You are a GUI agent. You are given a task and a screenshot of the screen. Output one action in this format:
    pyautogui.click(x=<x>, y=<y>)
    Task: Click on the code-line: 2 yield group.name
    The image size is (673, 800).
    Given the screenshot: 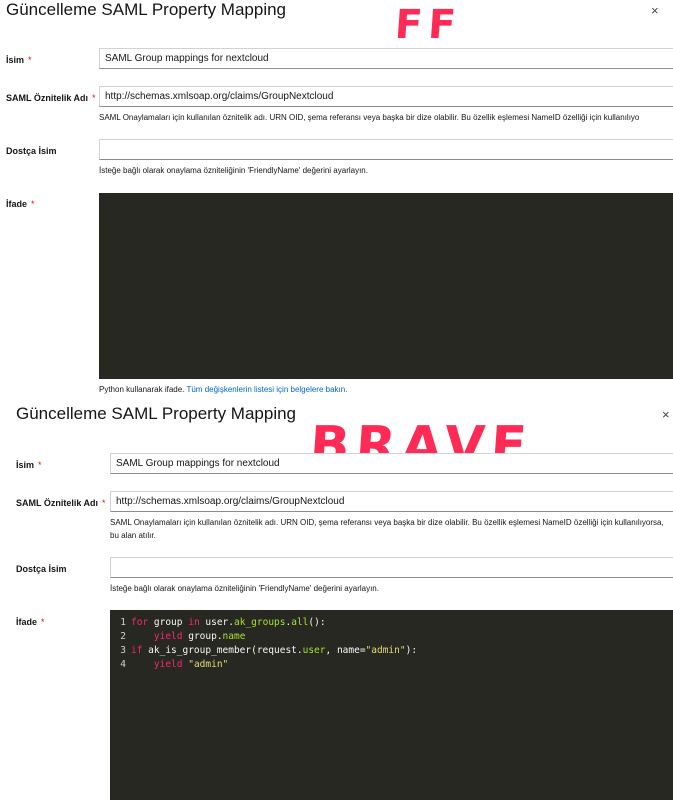 What is the action you would take?
    pyautogui.click(x=263, y=637)
    